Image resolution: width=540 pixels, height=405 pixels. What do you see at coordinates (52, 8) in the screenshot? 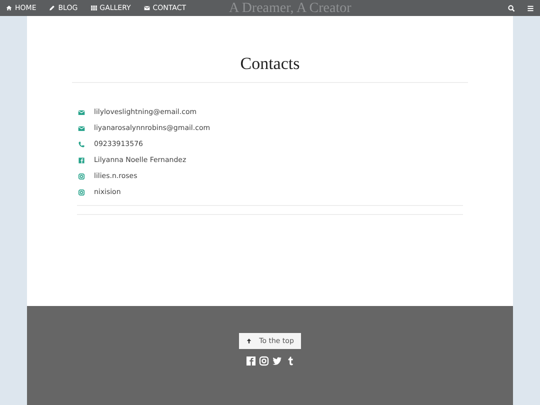
I see `pencil-icon` at bounding box center [52, 8].